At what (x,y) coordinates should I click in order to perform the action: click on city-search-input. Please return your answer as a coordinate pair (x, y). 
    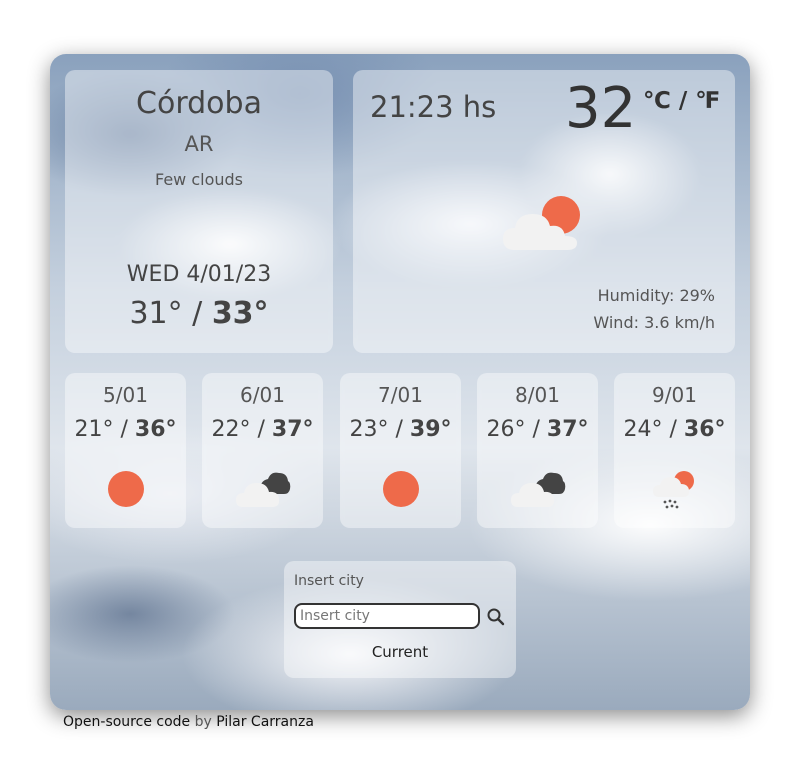
    Looking at the image, I should click on (387, 616).